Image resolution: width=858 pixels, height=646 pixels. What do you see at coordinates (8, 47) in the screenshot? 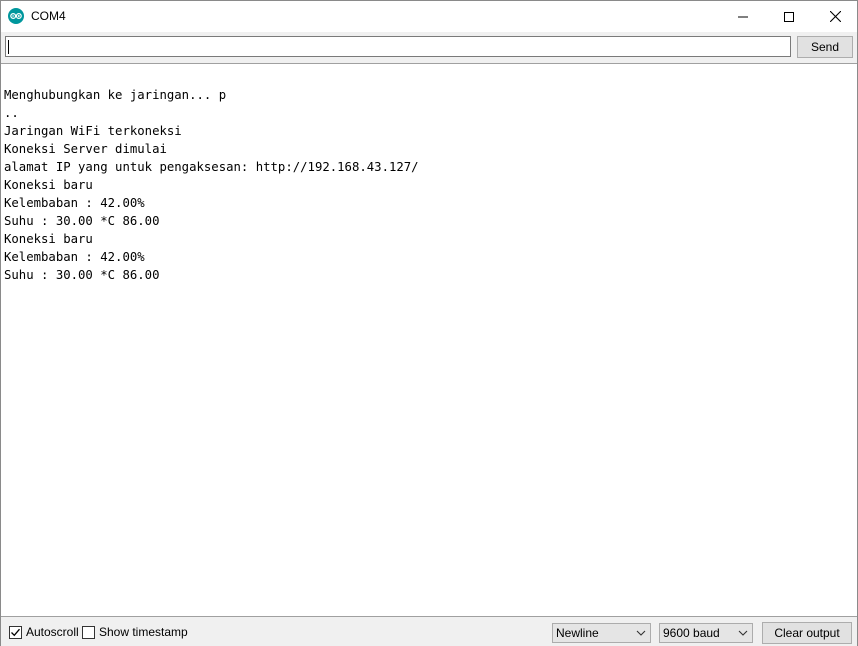
I see `text-caret` at bounding box center [8, 47].